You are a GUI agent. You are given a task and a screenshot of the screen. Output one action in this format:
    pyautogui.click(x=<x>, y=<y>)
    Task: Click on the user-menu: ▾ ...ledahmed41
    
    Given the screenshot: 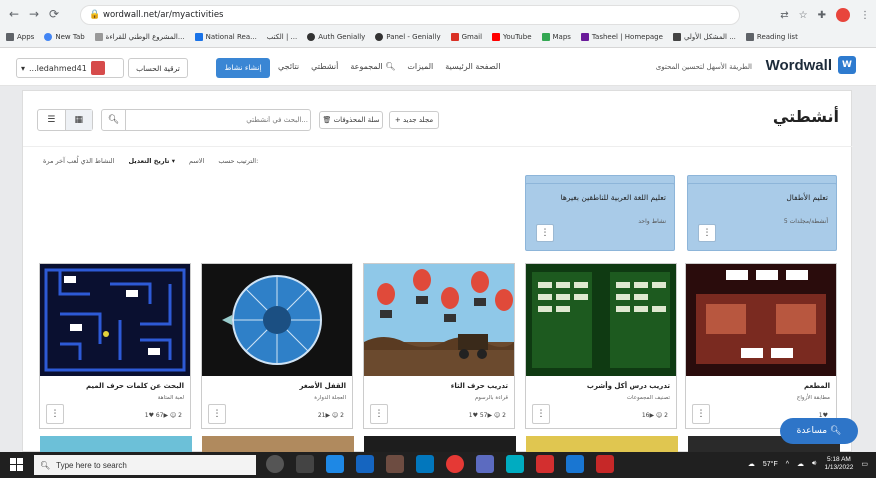 What is the action you would take?
    pyautogui.click(x=70, y=68)
    